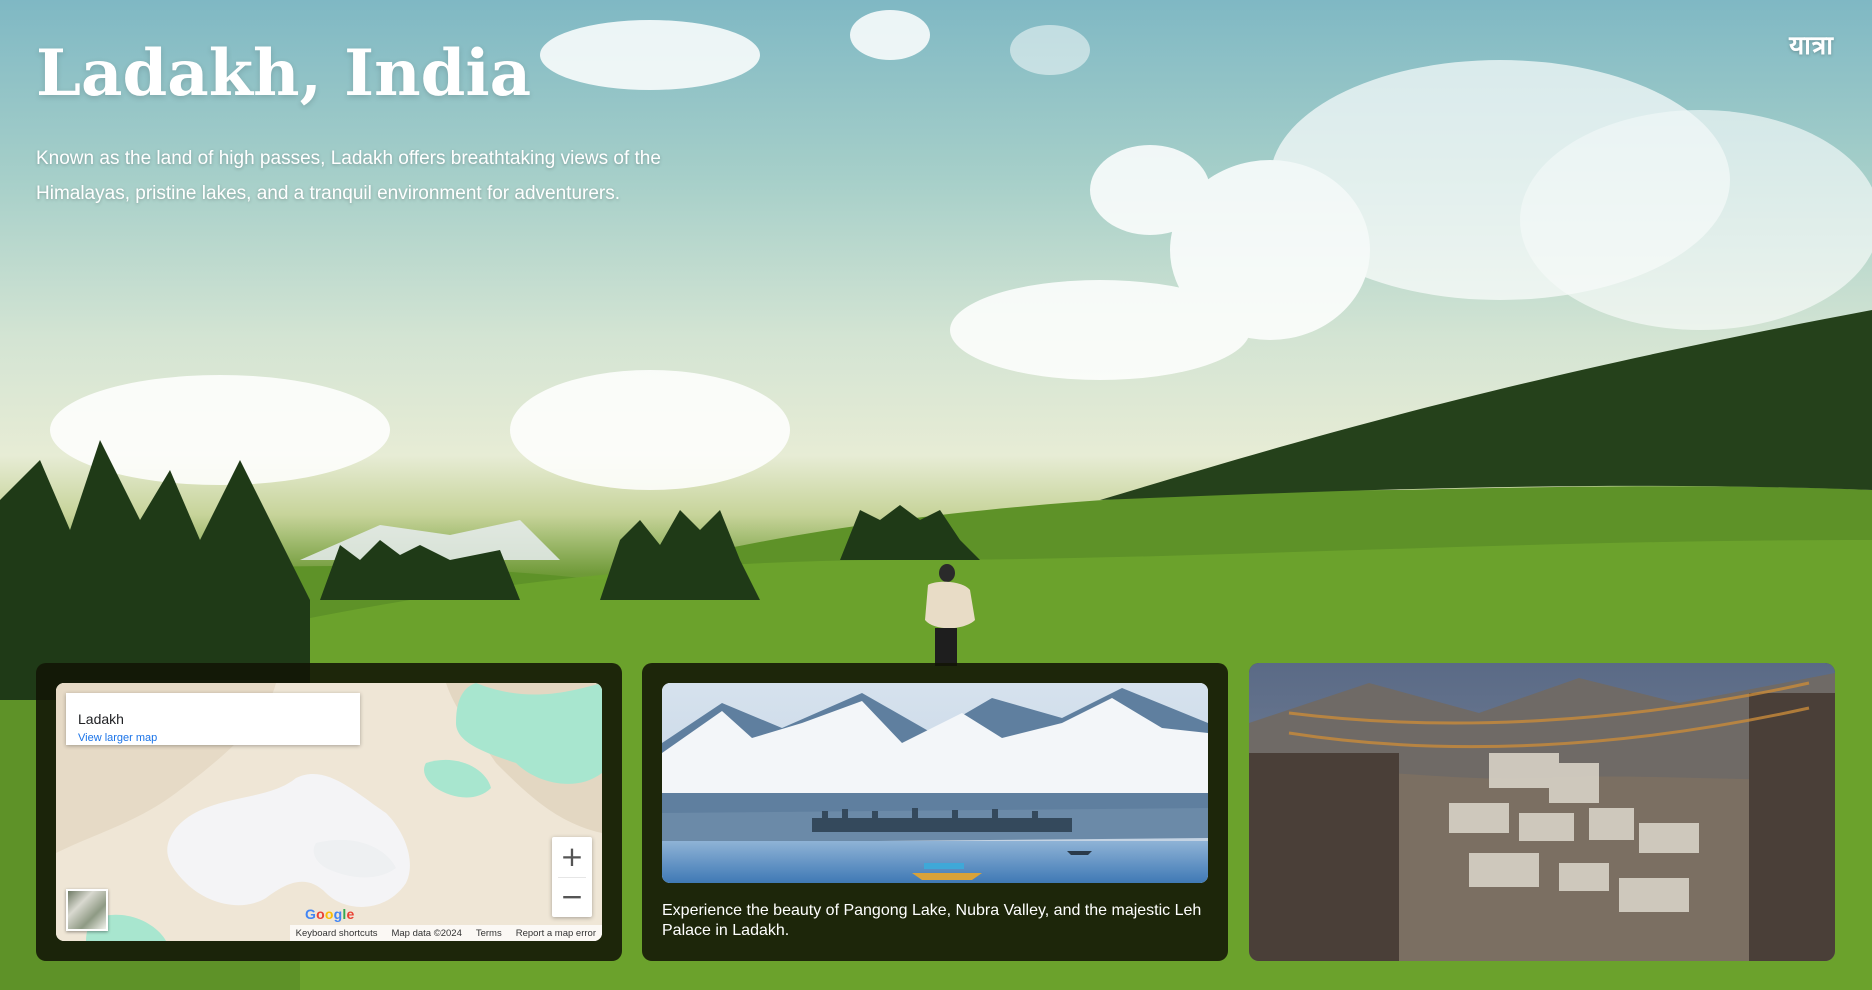 This screenshot has width=1872, height=990. Describe the element at coordinates (426, 933) in the screenshot. I see `map-data-label: Map data ©2024` at that location.